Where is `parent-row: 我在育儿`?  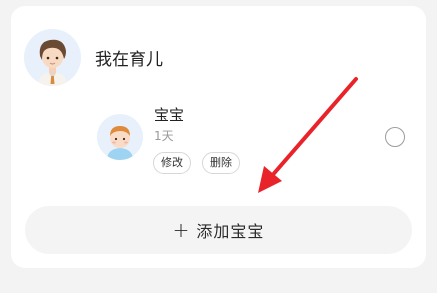 parent-row: 我在育儿 is located at coordinates (93, 57).